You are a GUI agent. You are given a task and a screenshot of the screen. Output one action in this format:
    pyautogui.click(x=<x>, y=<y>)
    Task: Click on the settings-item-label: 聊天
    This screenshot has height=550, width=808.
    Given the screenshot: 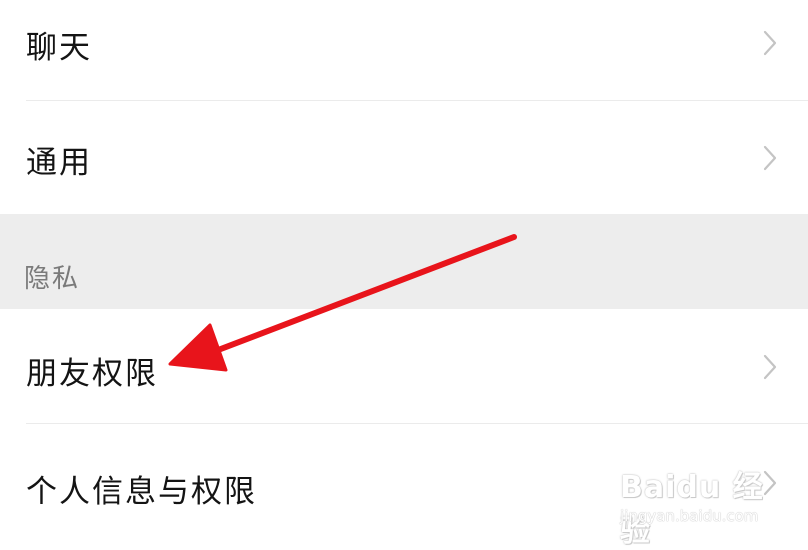 What is the action you would take?
    pyautogui.click(x=59, y=48)
    